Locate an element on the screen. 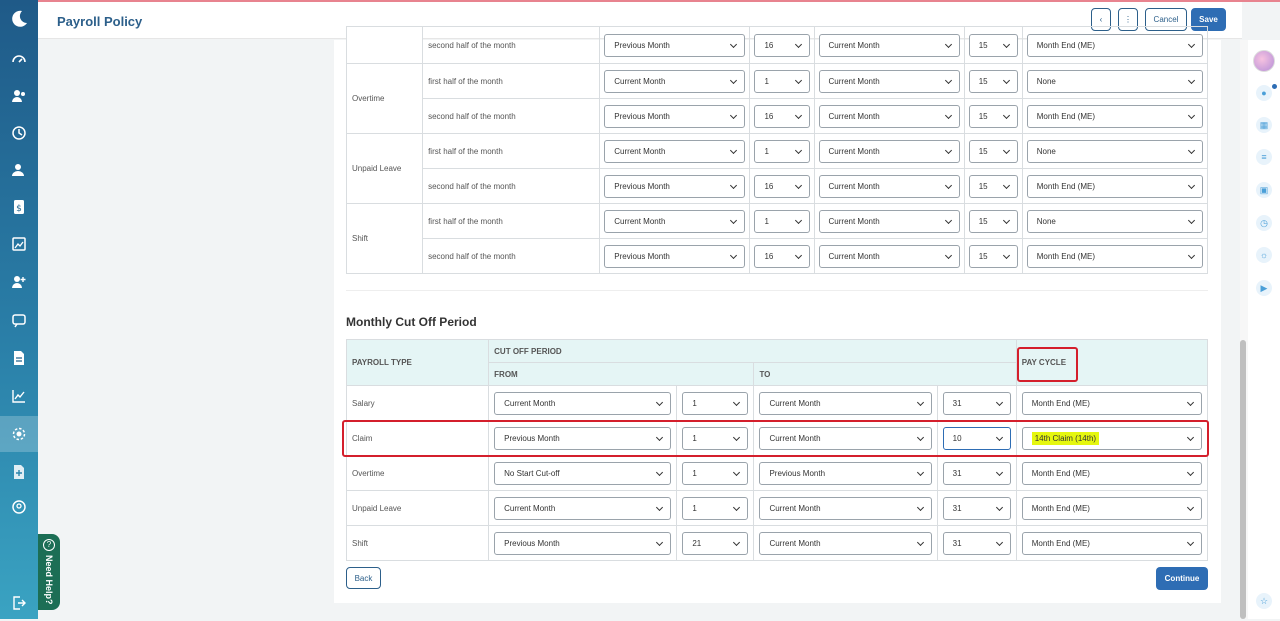 The width and height of the screenshot is (1280, 621). clipboard-icon: ▣ is located at coordinates (1264, 190).